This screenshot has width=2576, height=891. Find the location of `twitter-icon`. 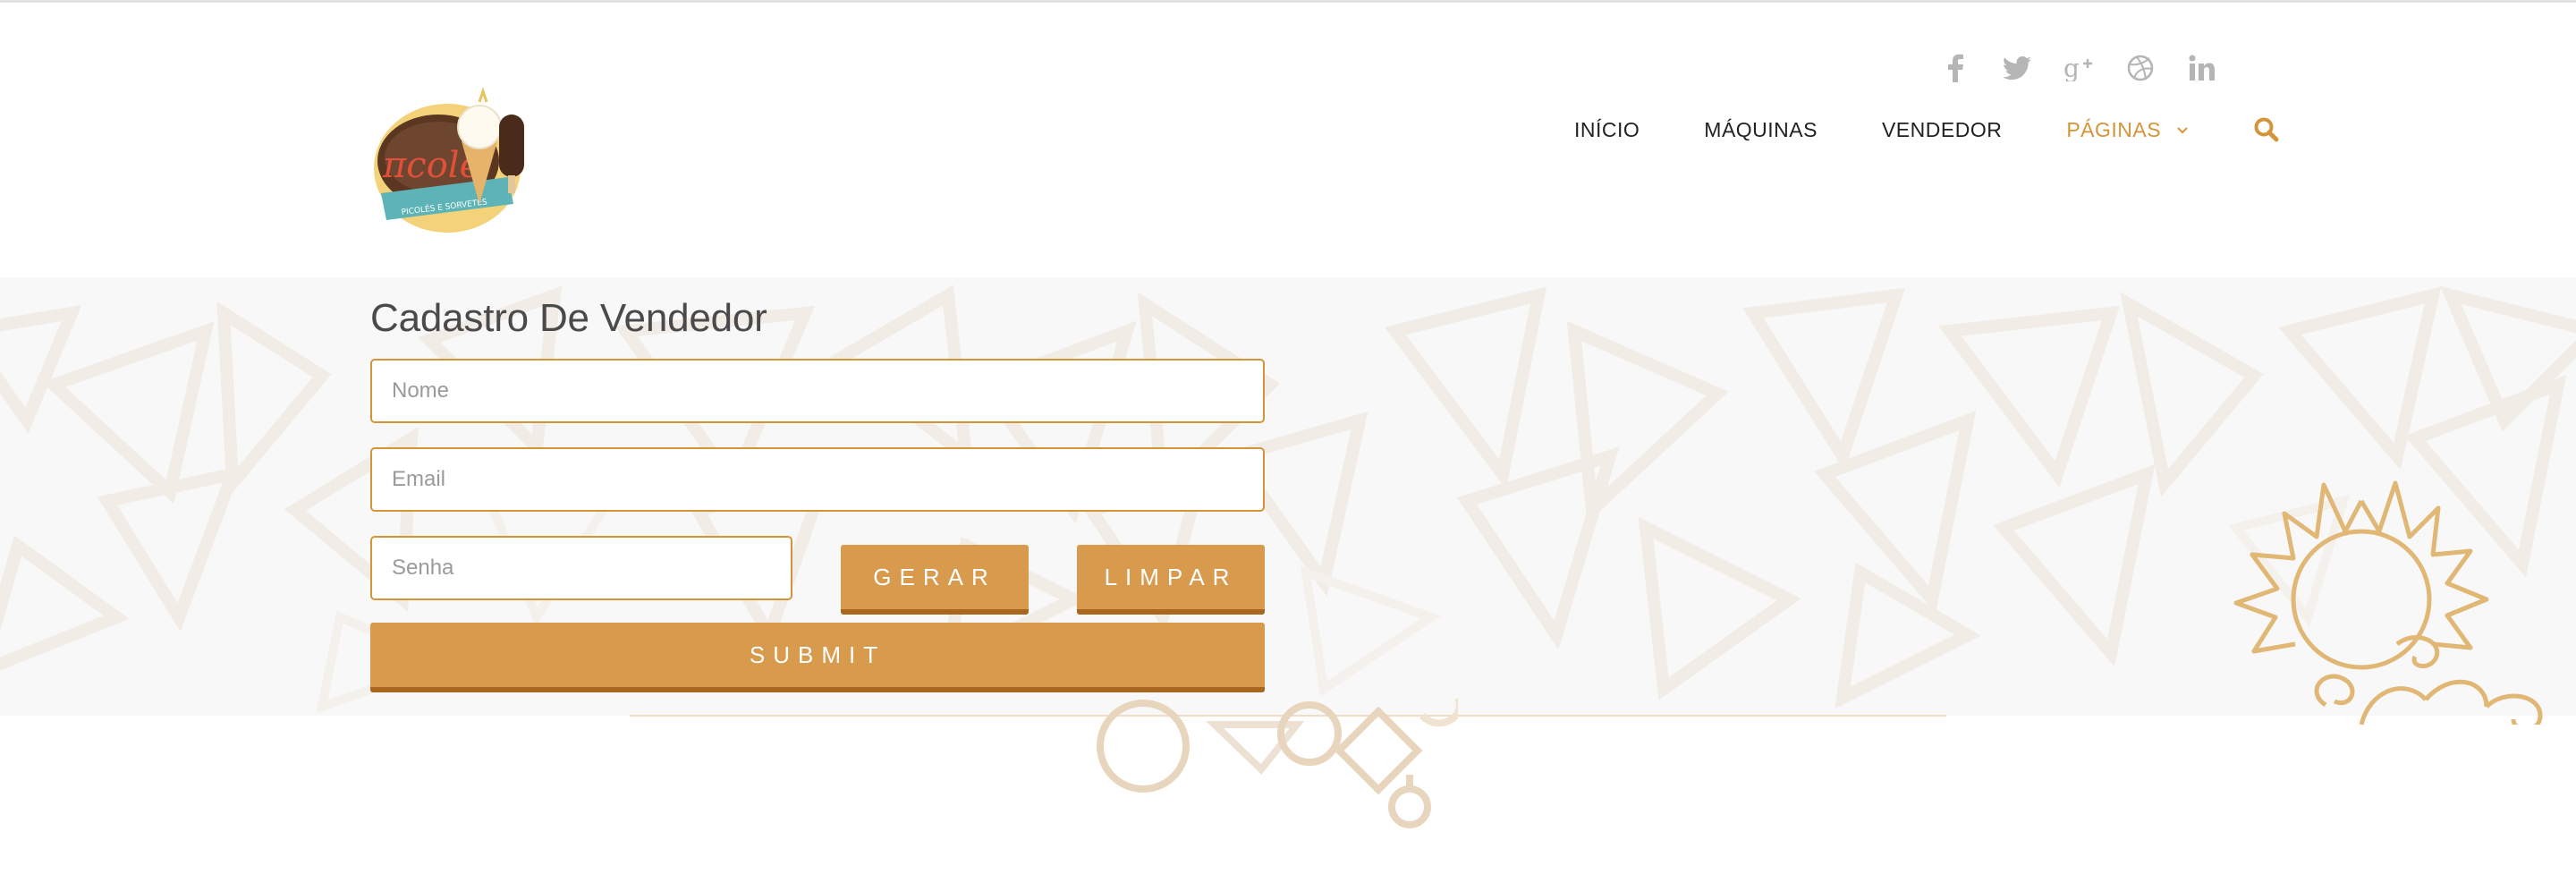

twitter-icon is located at coordinates (2017, 68).